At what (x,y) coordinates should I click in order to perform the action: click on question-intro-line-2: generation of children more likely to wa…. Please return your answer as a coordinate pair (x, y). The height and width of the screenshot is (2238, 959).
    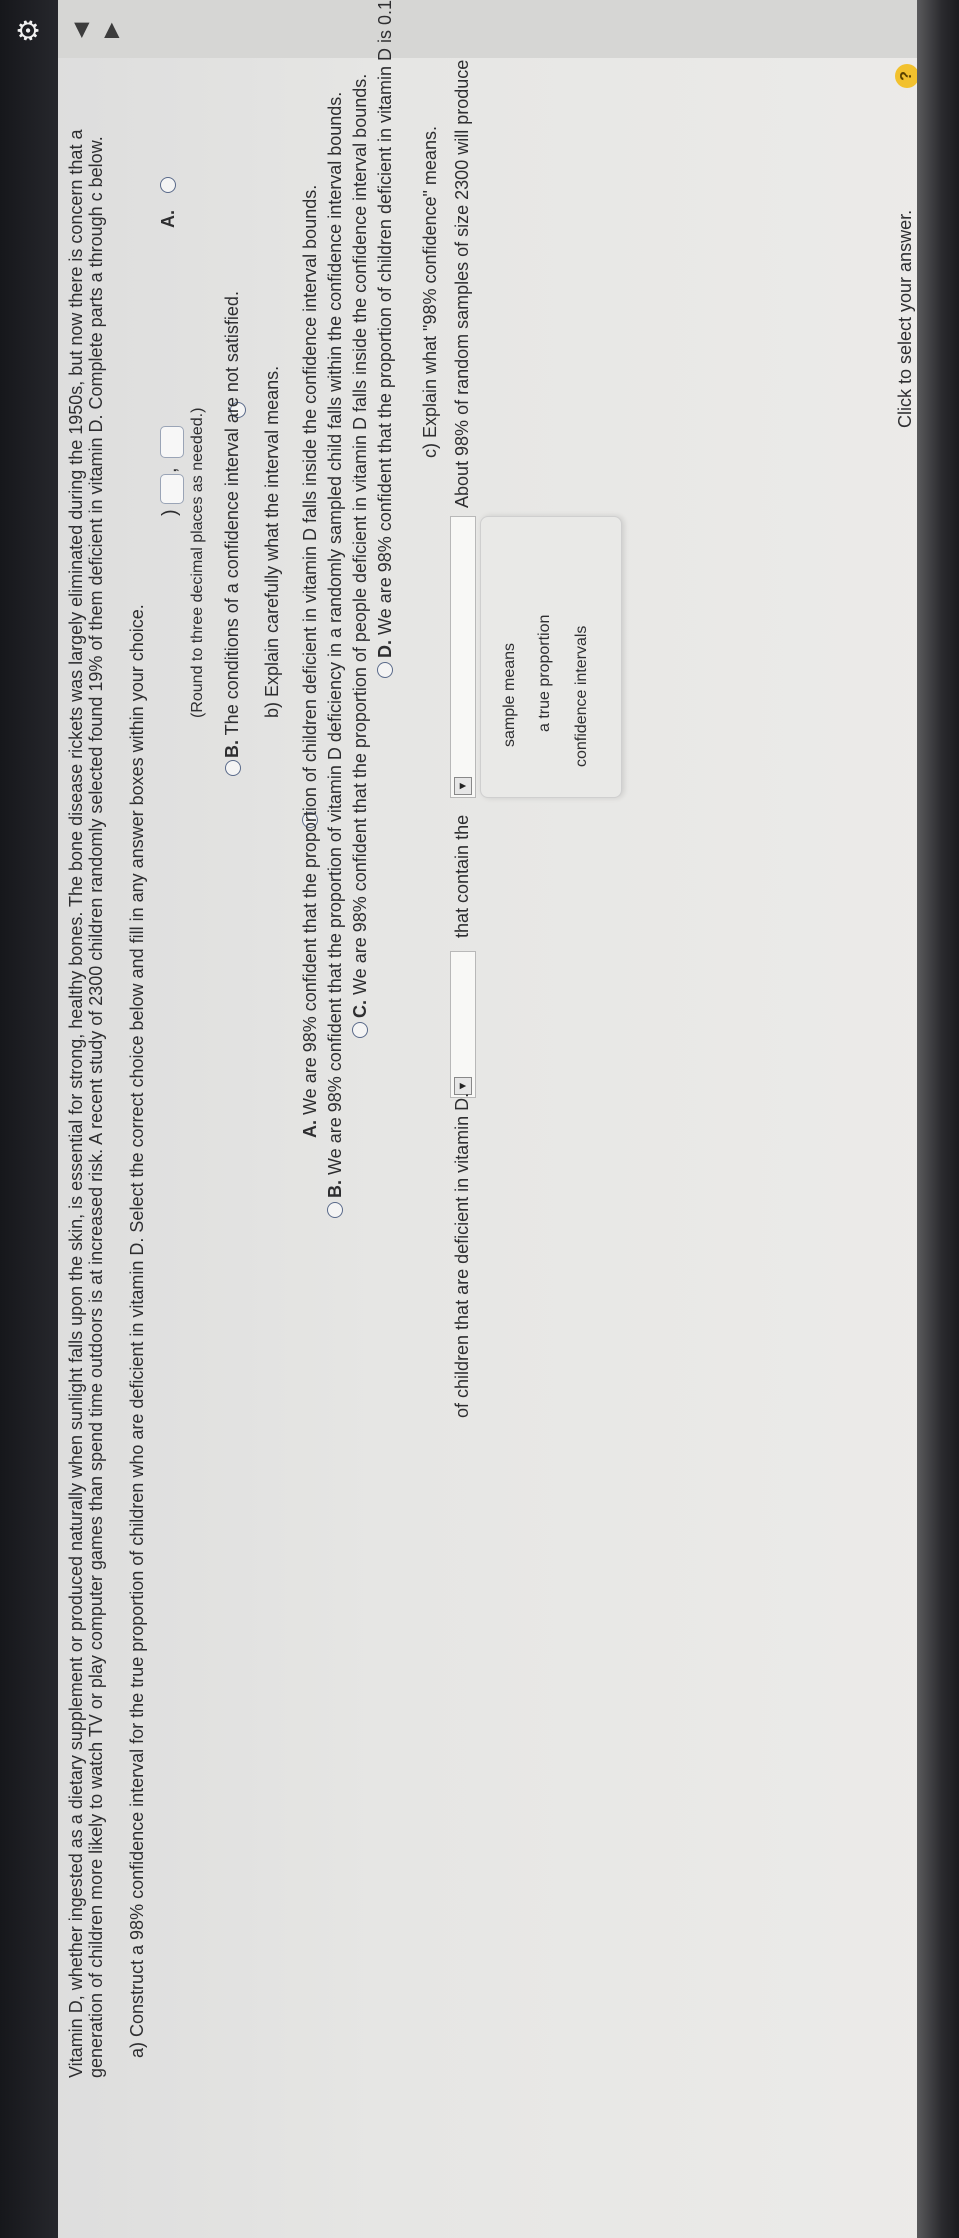
    Looking at the image, I should click on (96, 1107).